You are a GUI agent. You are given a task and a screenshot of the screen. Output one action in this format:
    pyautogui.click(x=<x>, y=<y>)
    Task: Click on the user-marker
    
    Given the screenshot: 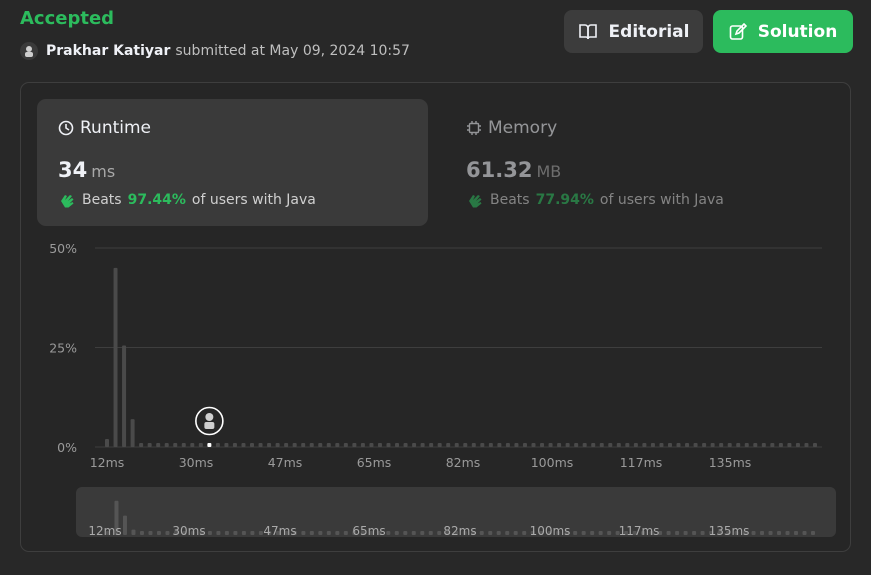 What is the action you would take?
    pyautogui.click(x=209, y=421)
    